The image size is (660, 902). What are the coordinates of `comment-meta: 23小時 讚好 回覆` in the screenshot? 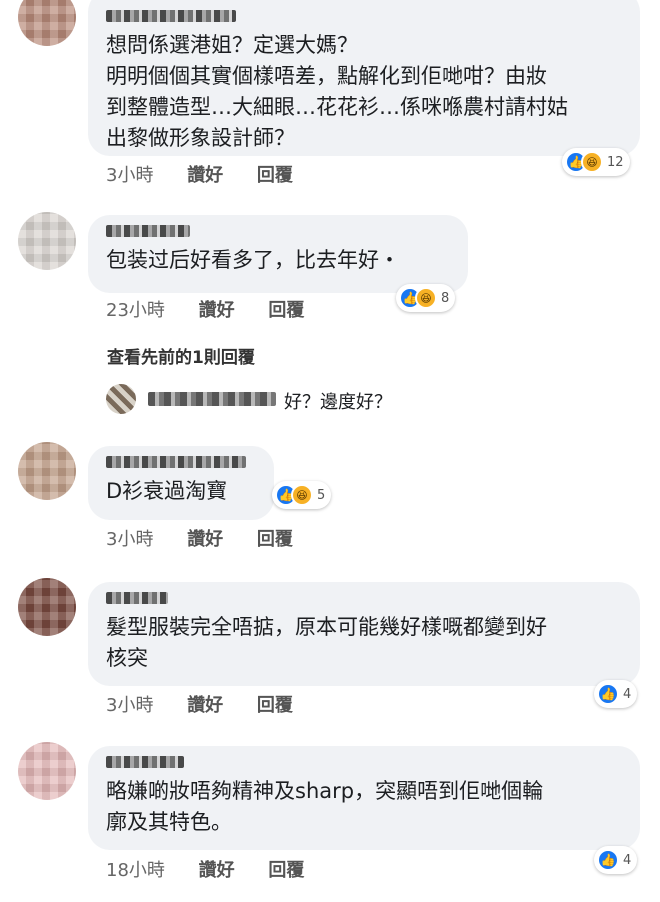 It's located at (219, 309).